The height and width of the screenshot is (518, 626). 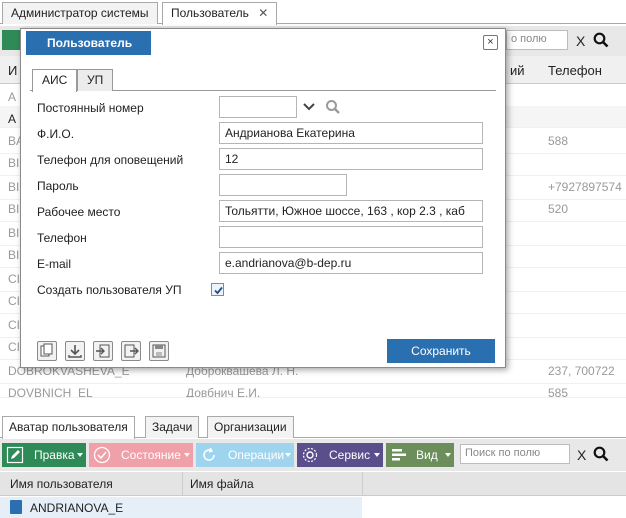 What do you see at coordinates (490, 42) in the screenshot?
I see `close-icon: ×` at bounding box center [490, 42].